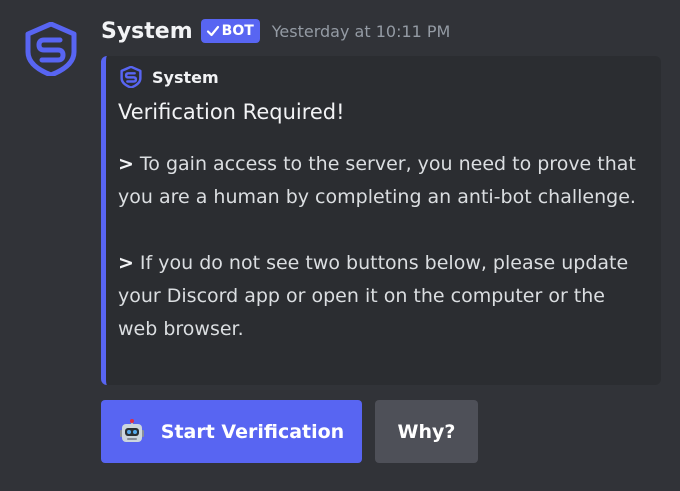 The image size is (680, 491). I want to click on embed-author-name: System, so click(185, 77).